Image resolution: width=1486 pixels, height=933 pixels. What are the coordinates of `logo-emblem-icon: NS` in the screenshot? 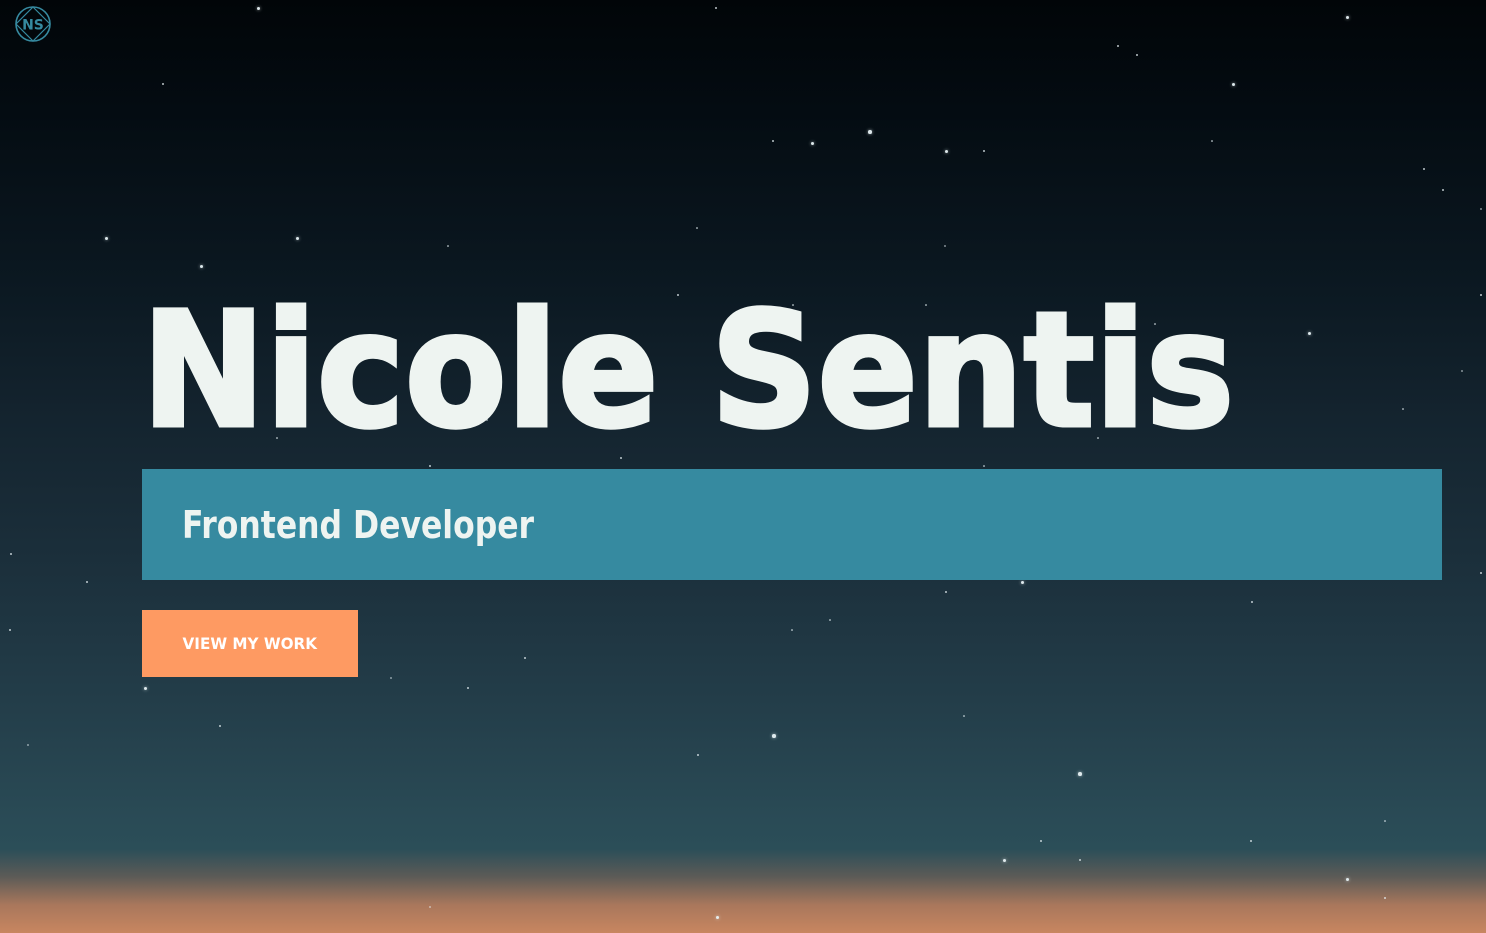 It's located at (33, 24).